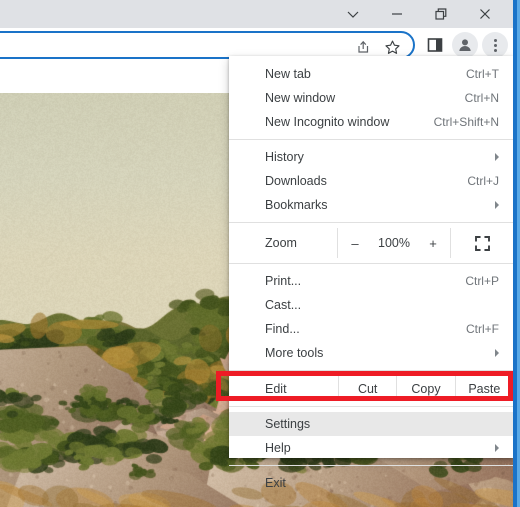 The image size is (520, 507). I want to click on toolbar-actions, so click(465, 45).